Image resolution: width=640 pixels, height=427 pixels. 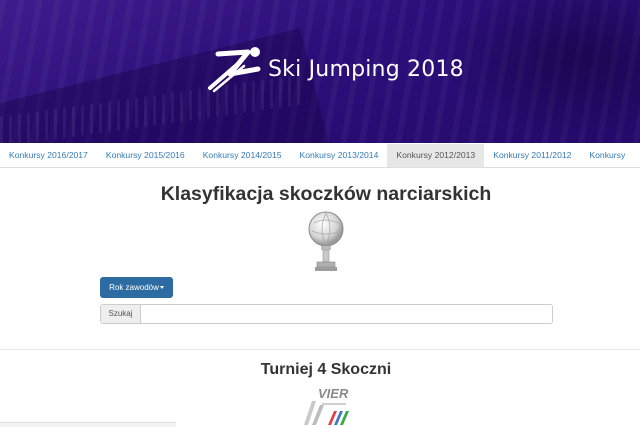 What do you see at coordinates (339, 155) in the screenshot?
I see `tab-2013-2014: Konkursy 2013/2014` at bounding box center [339, 155].